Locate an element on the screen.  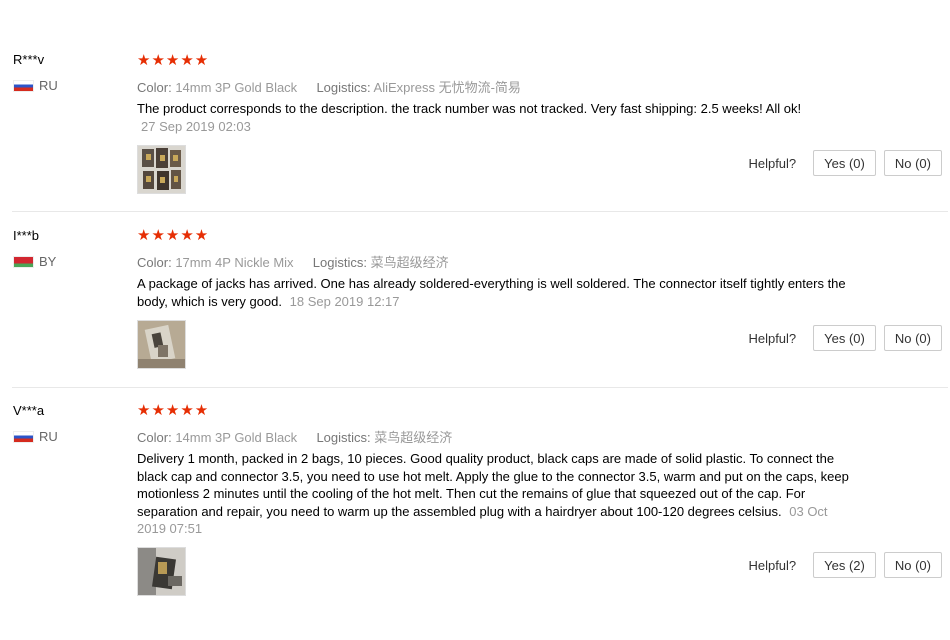
reviewer-country: BY is located at coordinates (34, 261).